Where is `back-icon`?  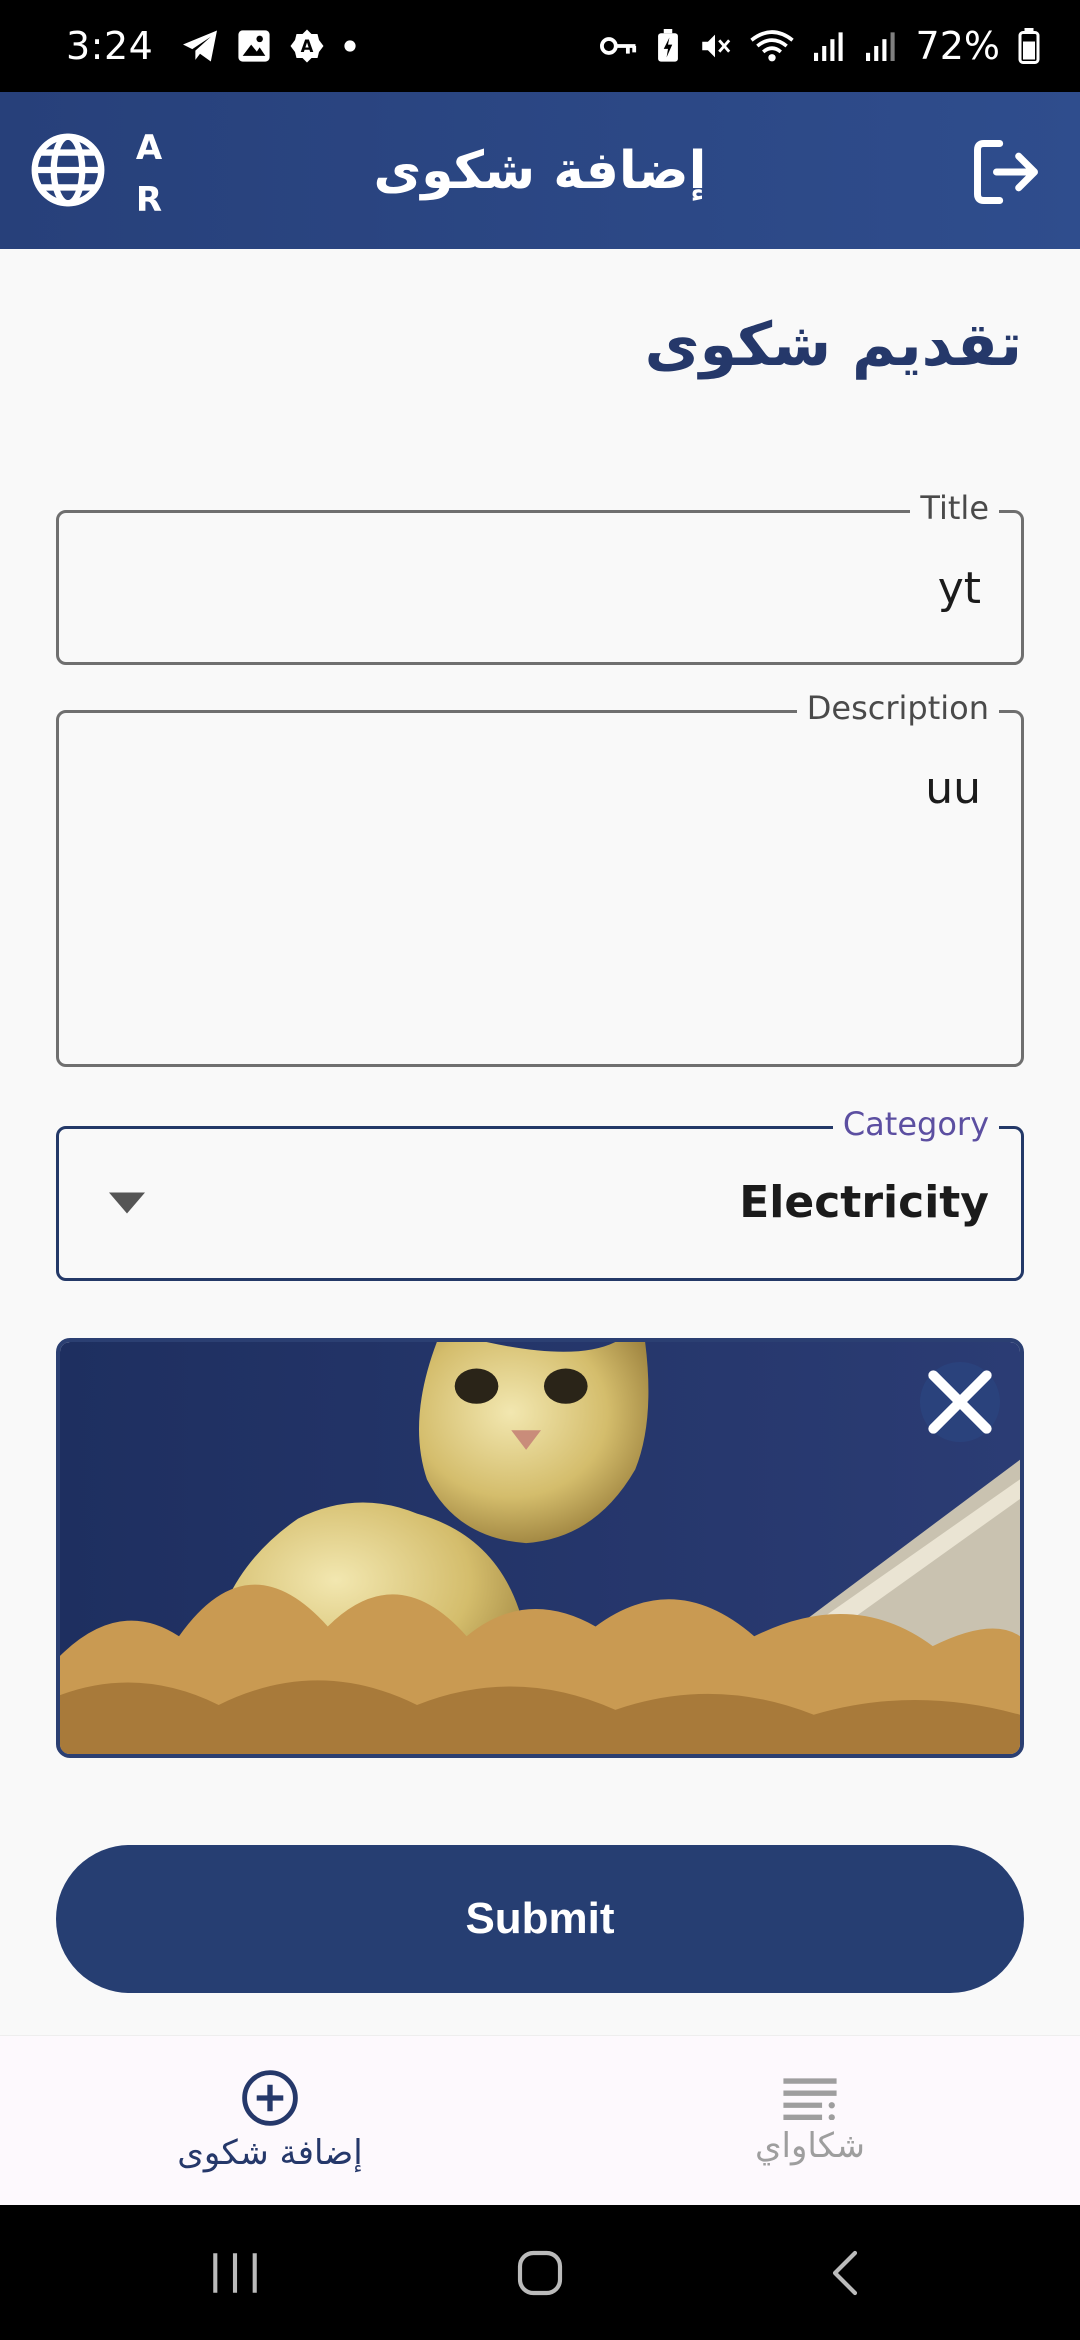
back-icon is located at coordinates (845, 2273).